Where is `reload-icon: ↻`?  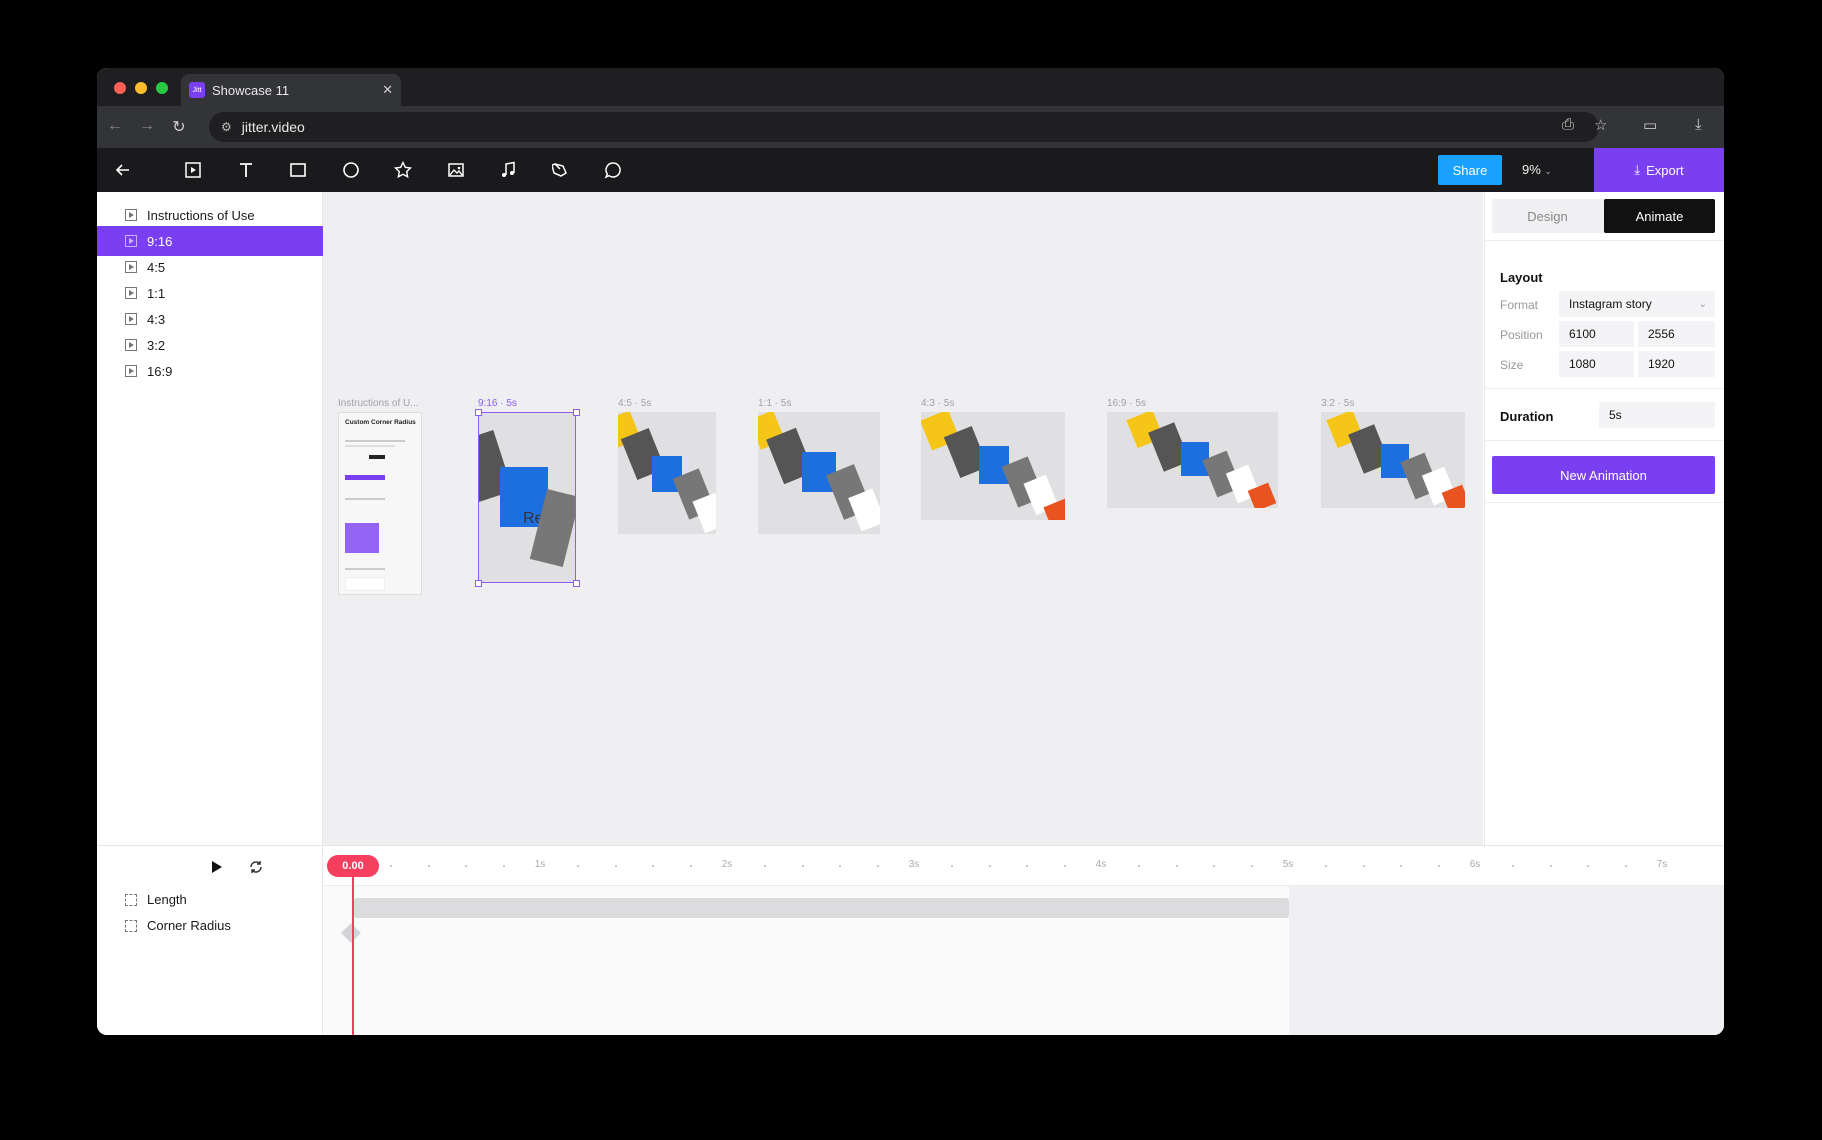 reload-icon: ↻ is located at coordinates (179, 127).